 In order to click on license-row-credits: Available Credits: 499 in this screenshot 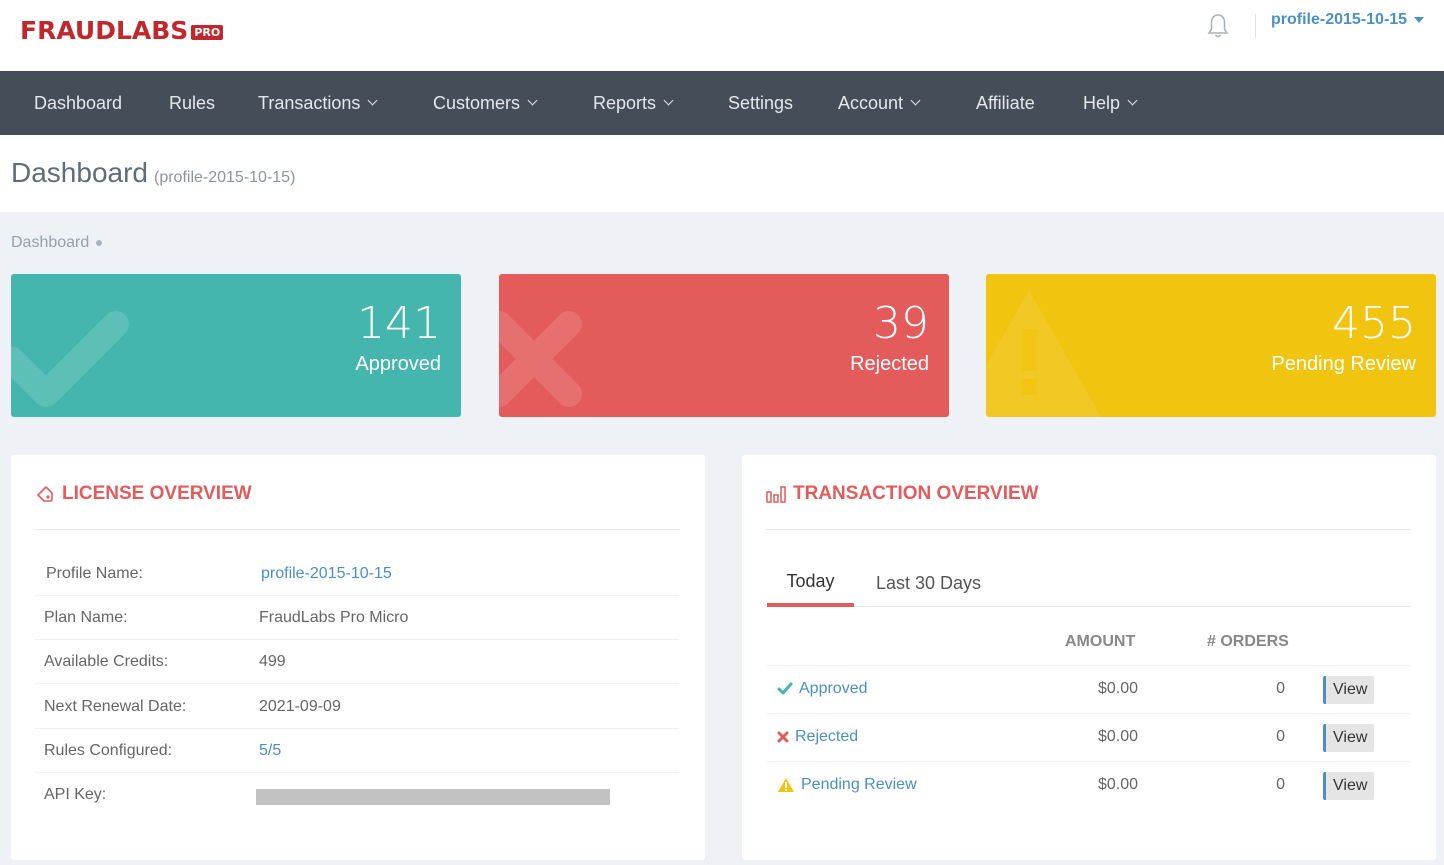, I will do `click(357, 662)`.